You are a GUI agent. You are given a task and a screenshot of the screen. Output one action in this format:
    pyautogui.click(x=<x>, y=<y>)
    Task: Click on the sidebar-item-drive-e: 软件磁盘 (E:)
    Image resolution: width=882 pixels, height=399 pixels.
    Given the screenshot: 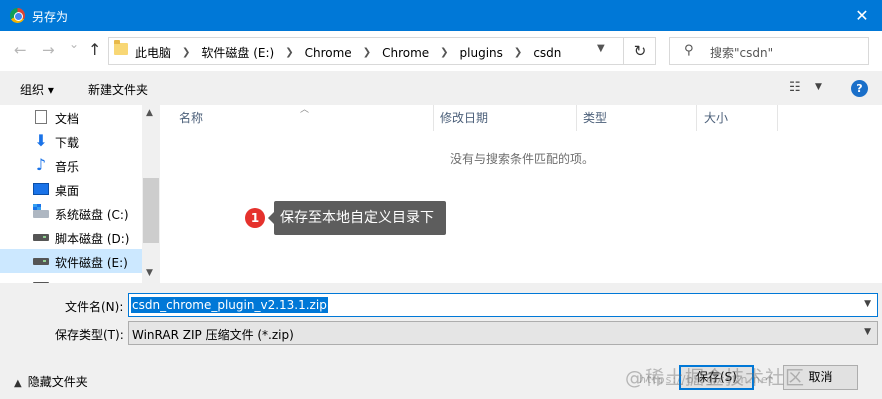 What is the action you would take?
    pyautogui.click(x=71, y=261)
    